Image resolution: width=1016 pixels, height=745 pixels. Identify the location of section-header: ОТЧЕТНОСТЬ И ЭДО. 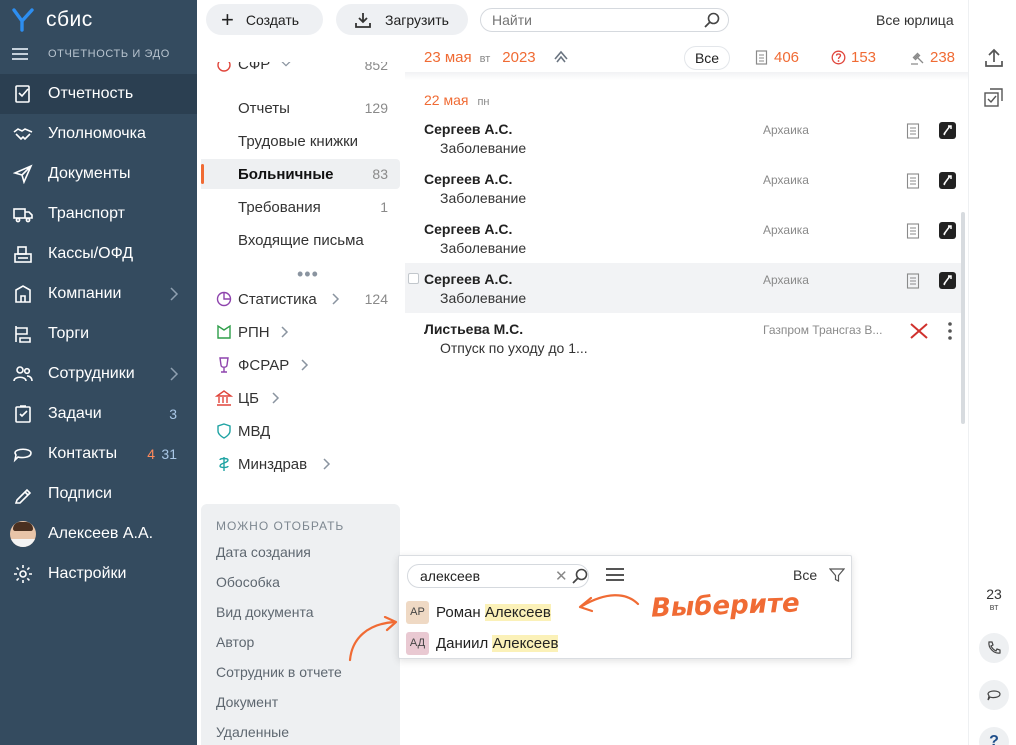
(91, 54).